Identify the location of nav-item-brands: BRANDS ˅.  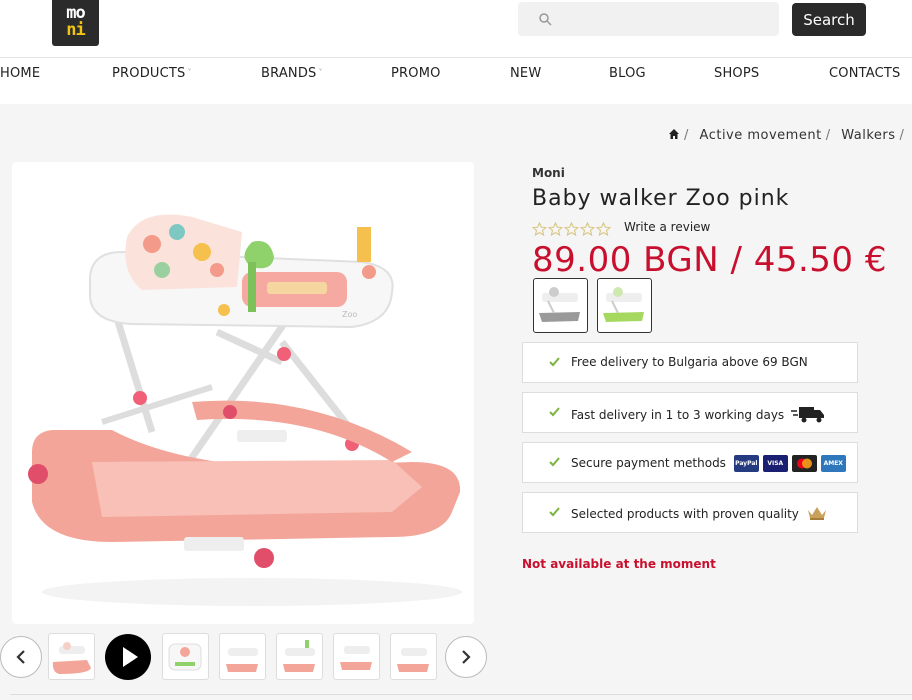
(292, 73).